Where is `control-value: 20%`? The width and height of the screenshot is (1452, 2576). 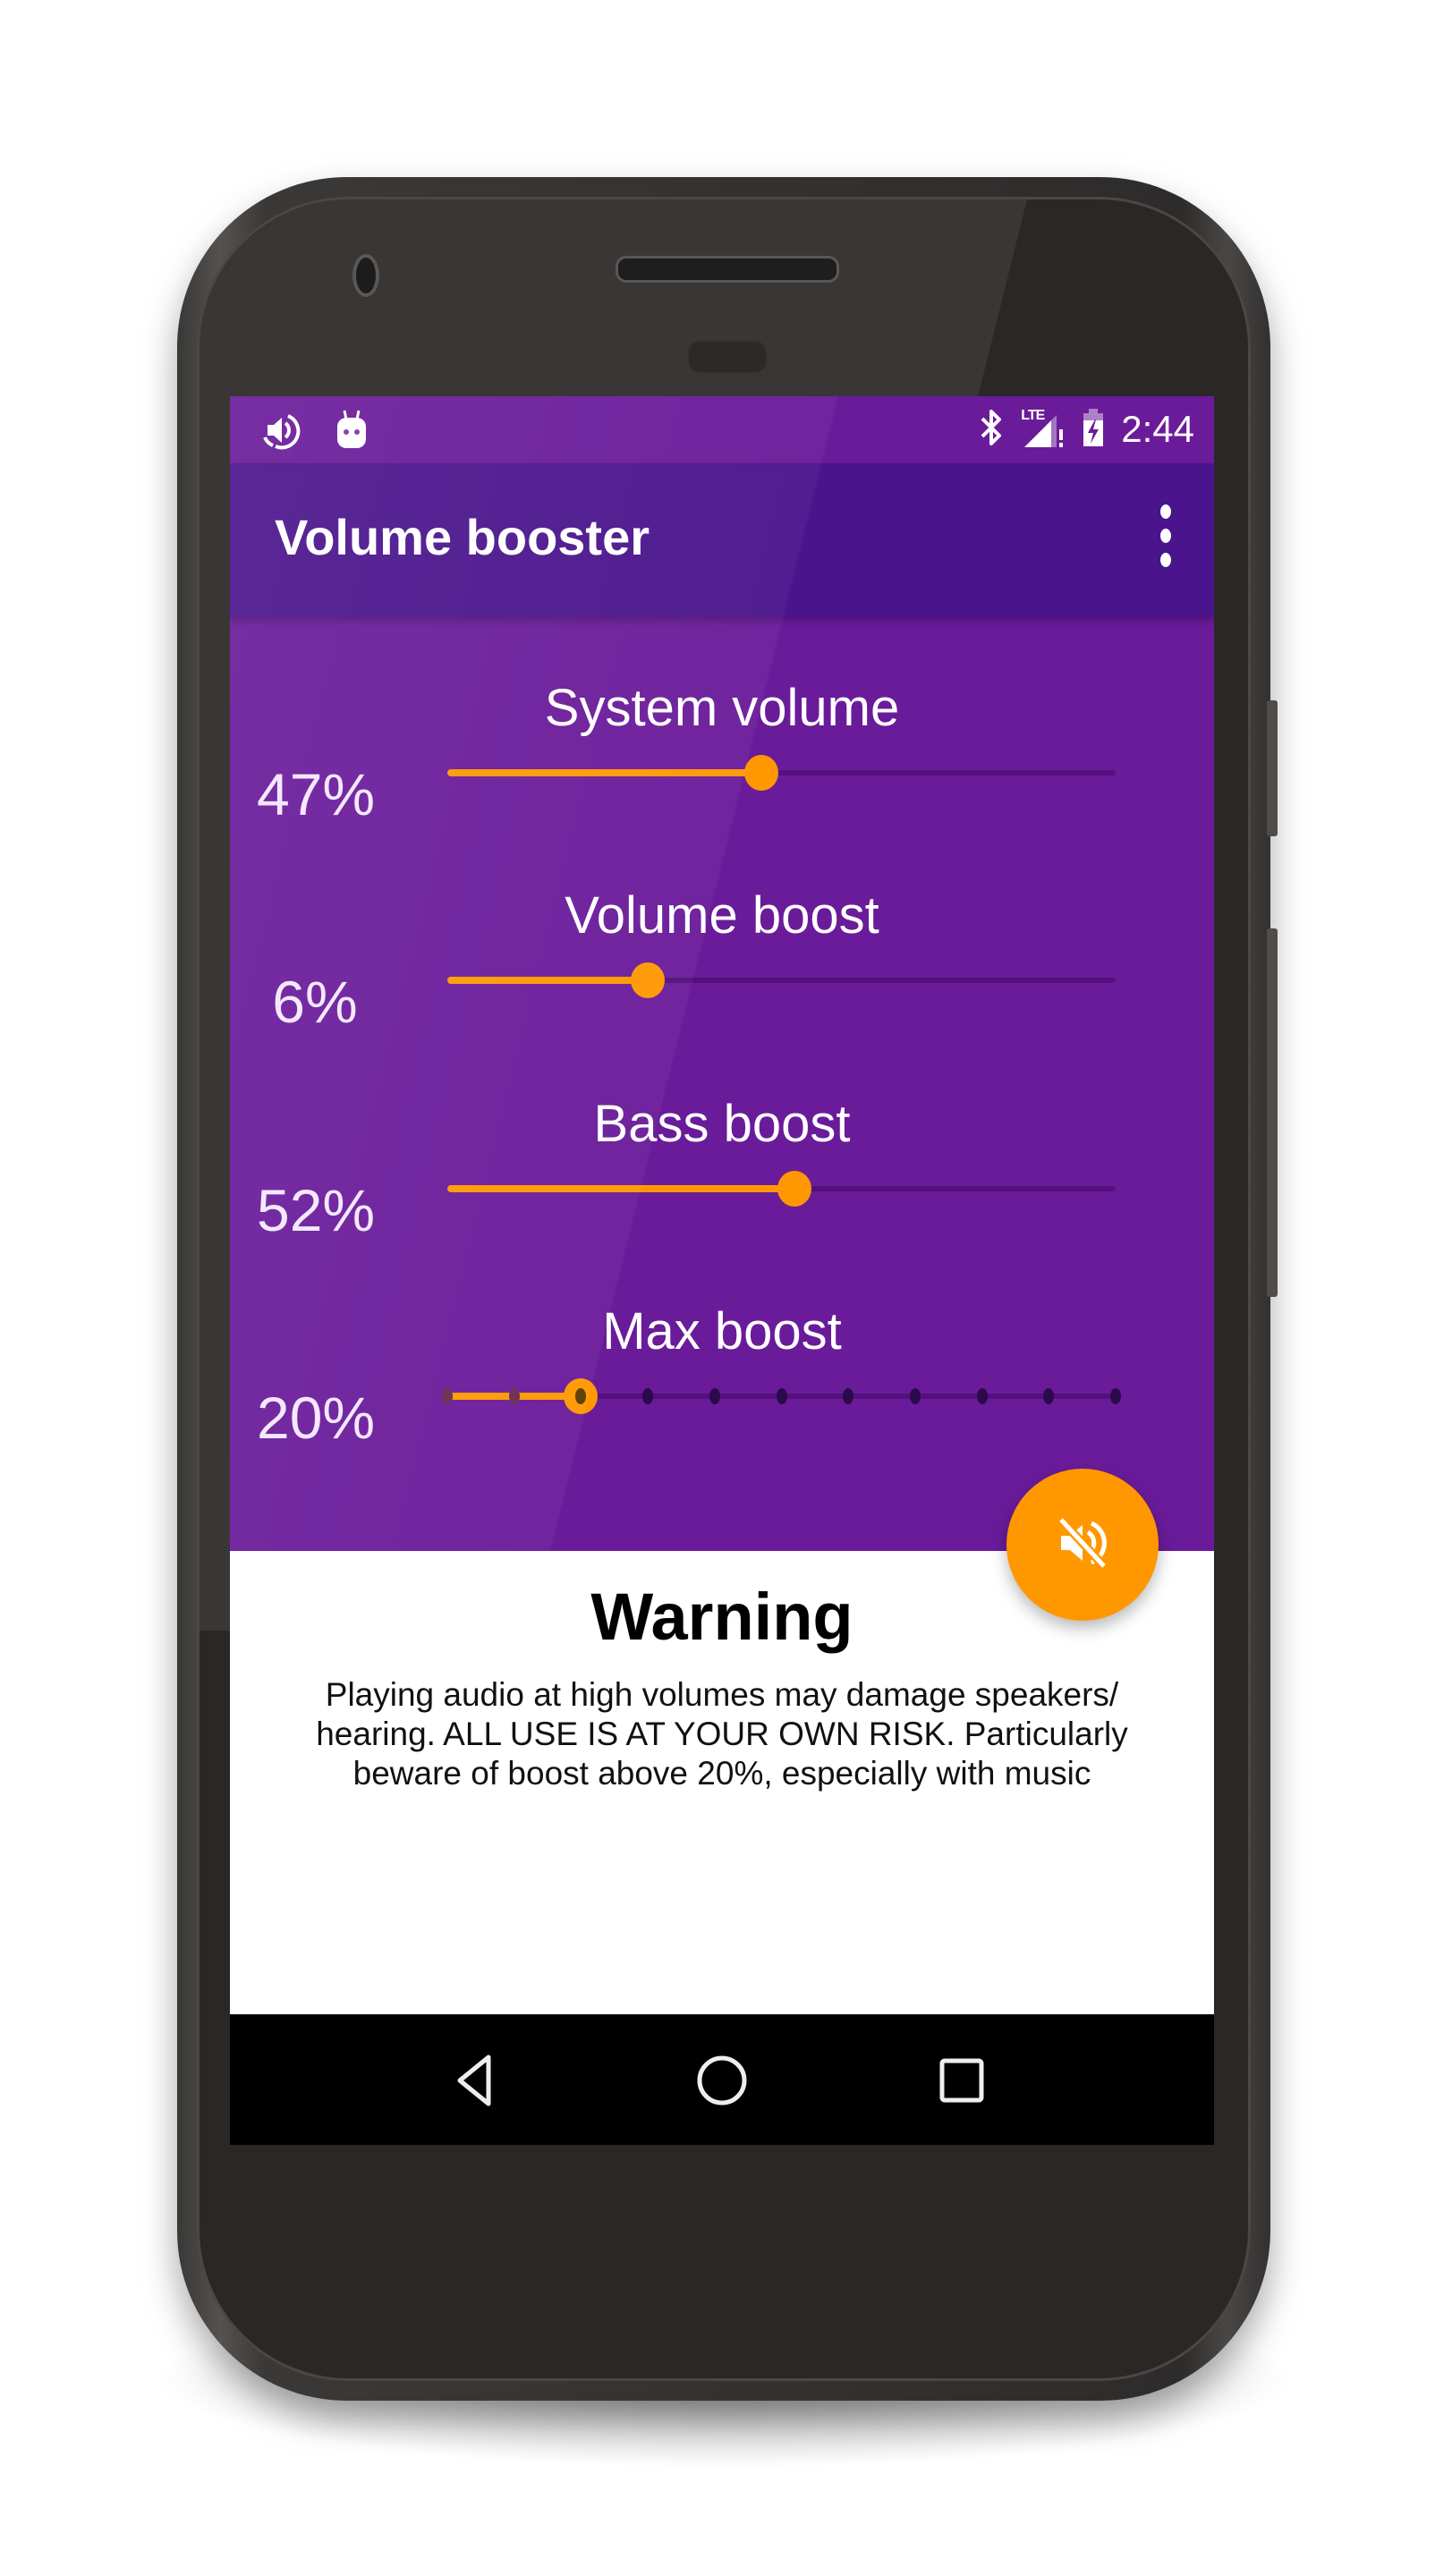
control-value: 20% is located at coordinates (316, 1418).